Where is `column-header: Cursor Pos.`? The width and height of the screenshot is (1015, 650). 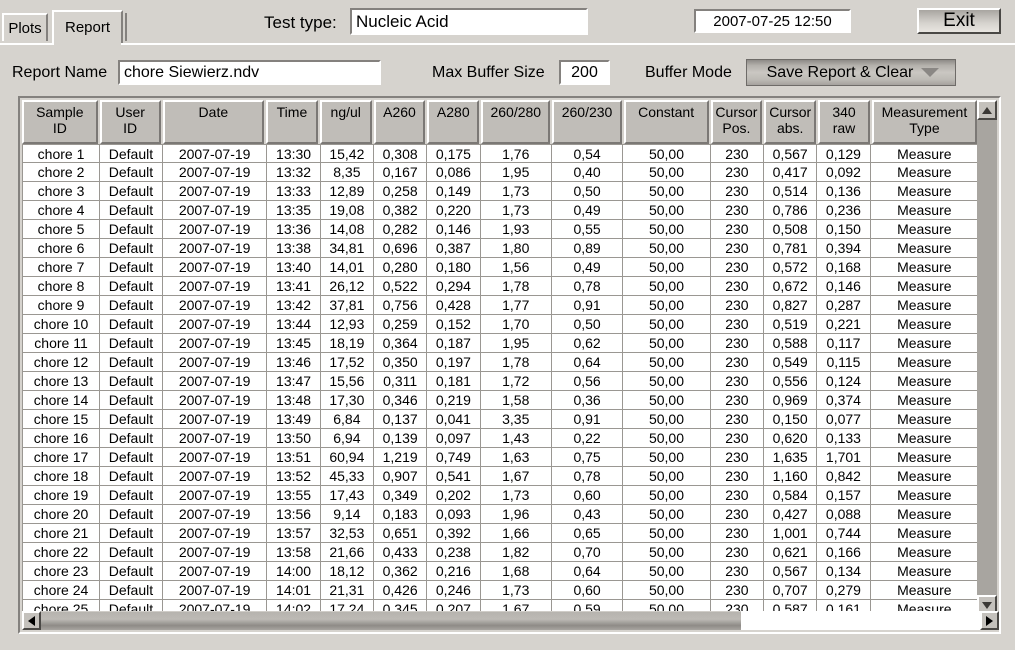 column-header: Cursor Pos. is located at coordinates (736, 122).